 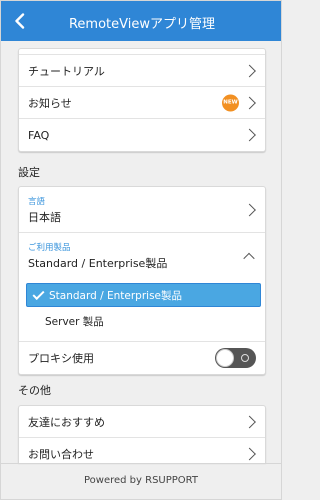 I want to click on menu-item-news: お知らせ NEW, so click(x=142, y=103).